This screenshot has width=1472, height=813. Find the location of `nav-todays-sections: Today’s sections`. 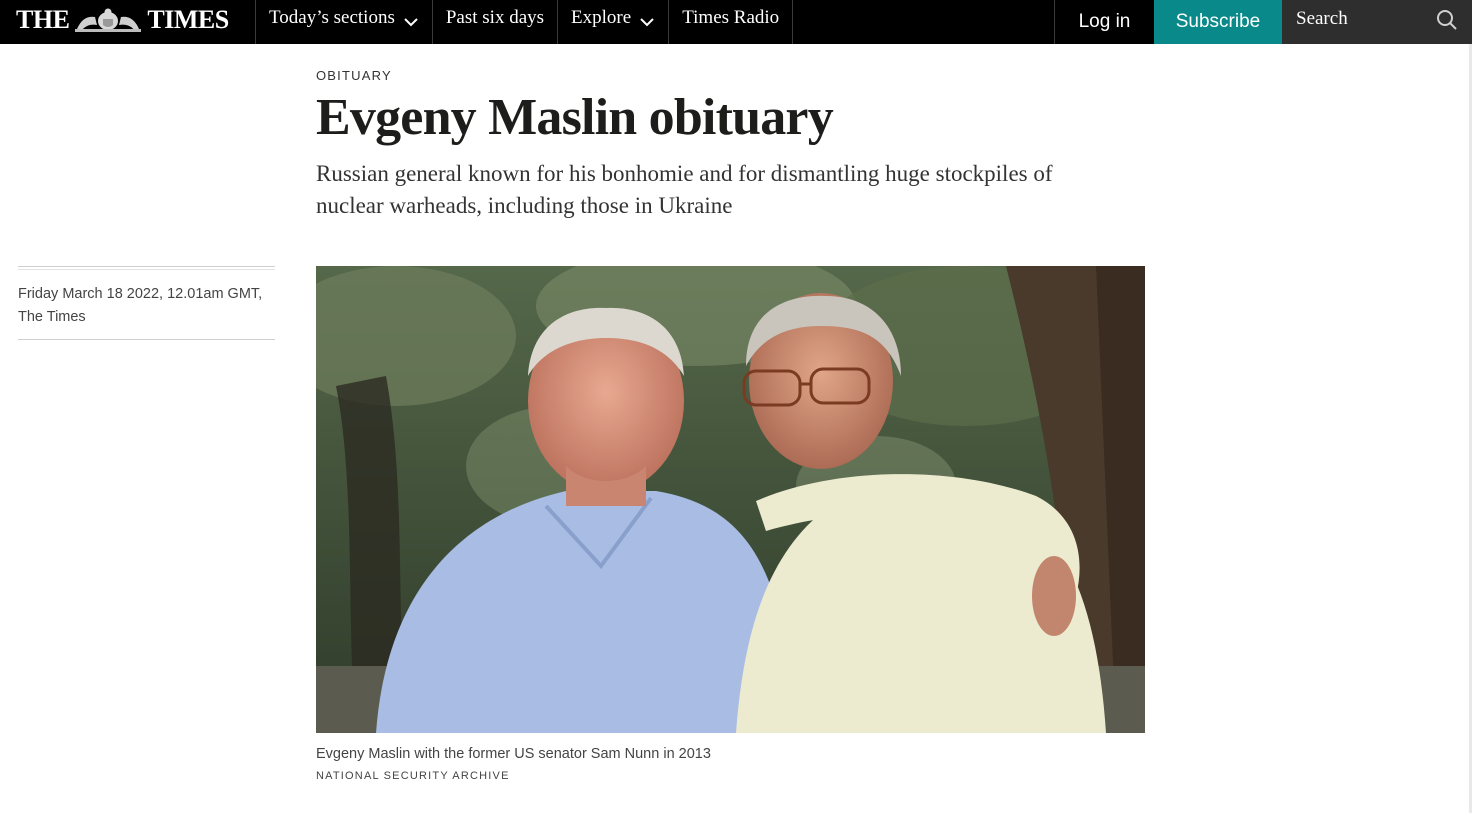

nav-todays-sections: Today’s sections is located at coordinates (343, 22).